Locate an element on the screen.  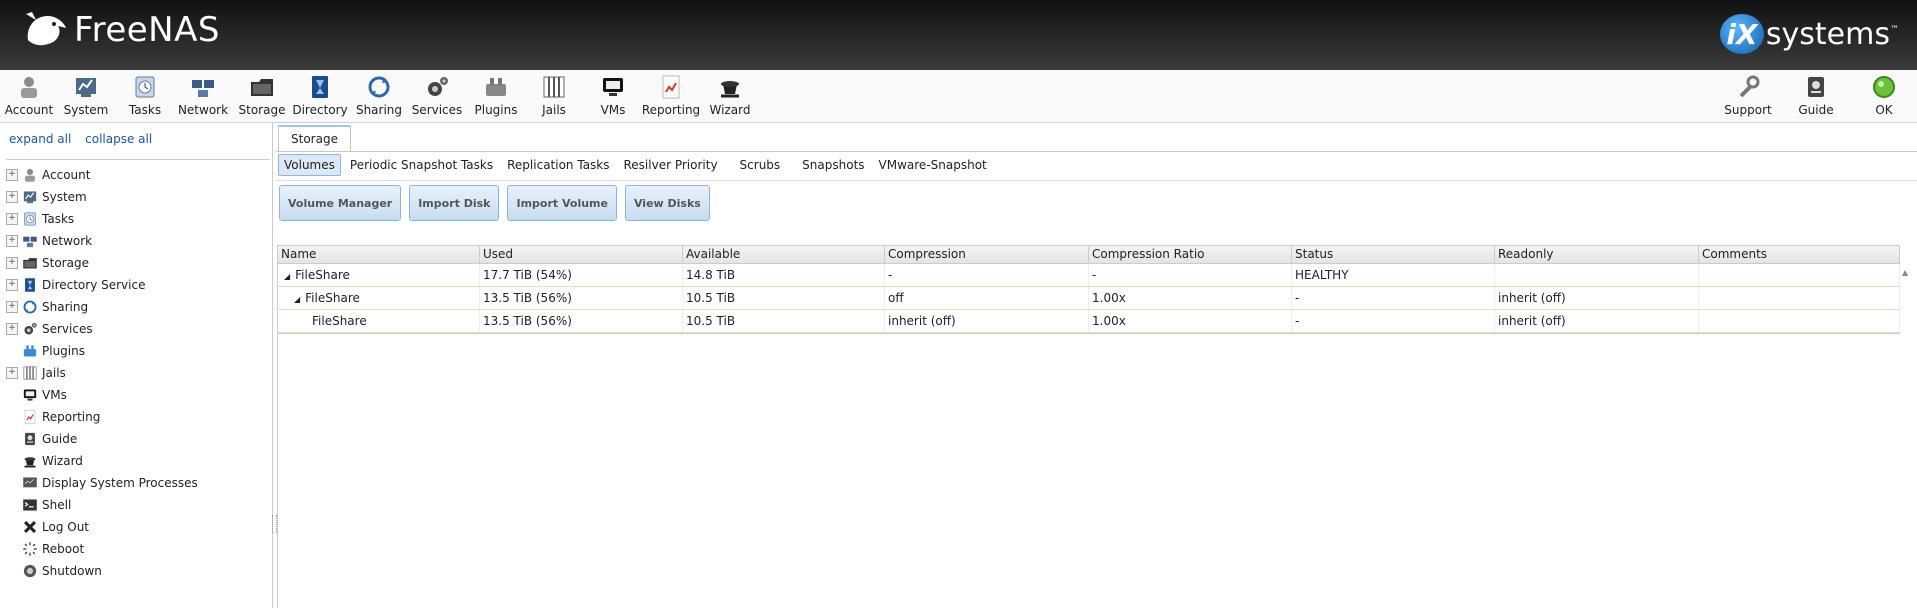
sidebar-item-storage: + Storage is located at coordinates (138, 263).